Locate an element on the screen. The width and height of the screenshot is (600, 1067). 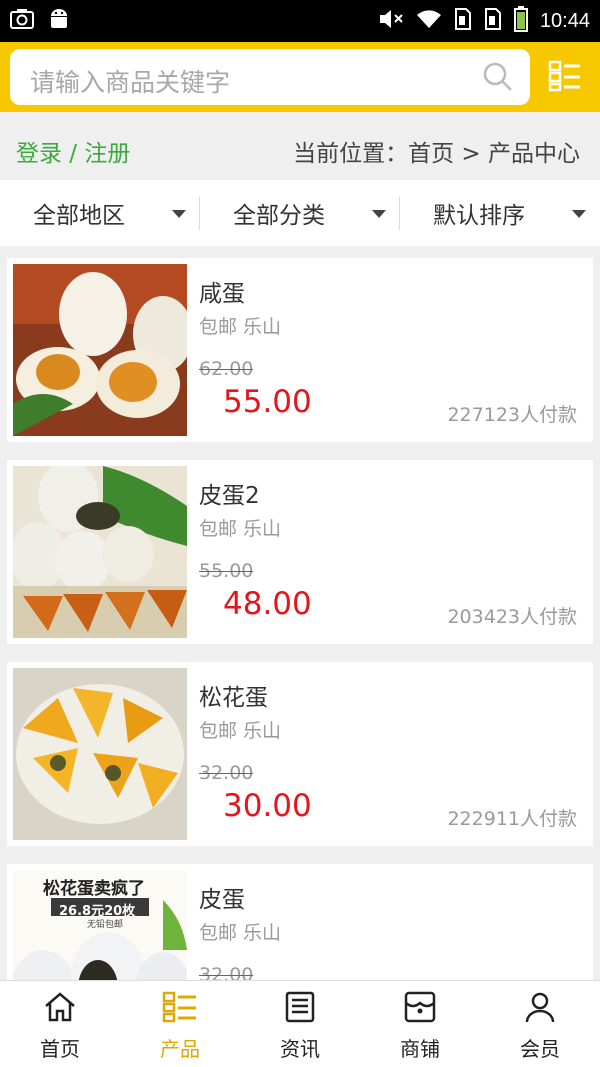
filter-bar: 全部地区 全部分类 默认排序 is located at coordinates (300, 213).